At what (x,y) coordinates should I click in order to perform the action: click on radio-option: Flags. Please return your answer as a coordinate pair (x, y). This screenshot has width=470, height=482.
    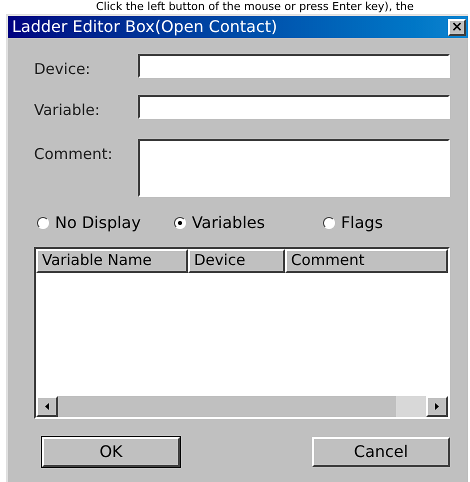
    Looking at the image, I should click on (352, 223).